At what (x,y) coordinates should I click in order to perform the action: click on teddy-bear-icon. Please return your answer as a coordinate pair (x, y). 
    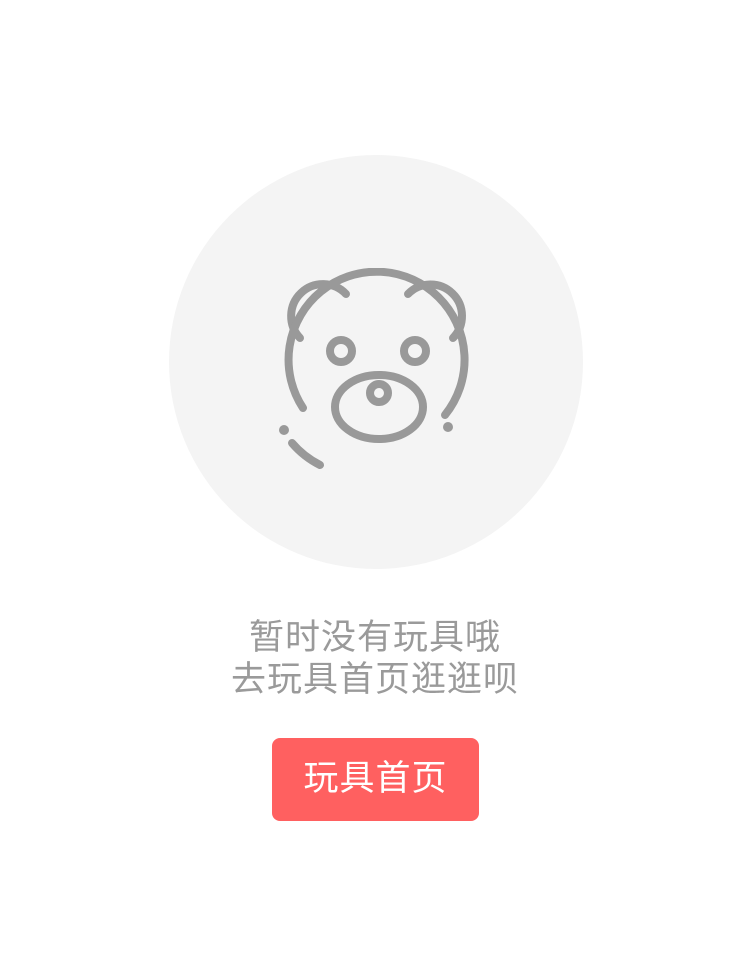
    Looking at the image, I should click on (374, 368).